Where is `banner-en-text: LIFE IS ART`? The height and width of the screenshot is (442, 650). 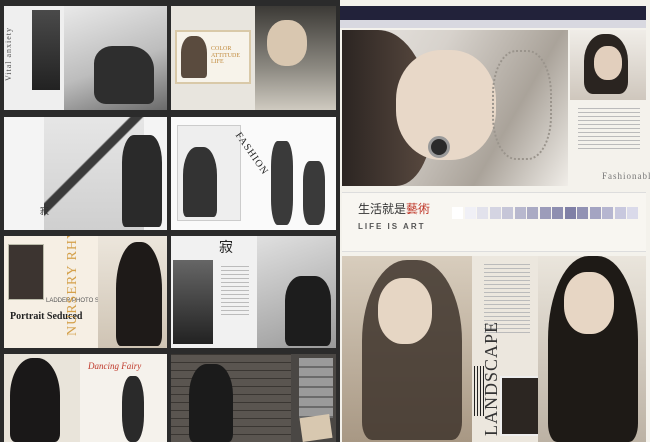
banner-en-text: LIFE IS ART is located at coordinates (392, 226).